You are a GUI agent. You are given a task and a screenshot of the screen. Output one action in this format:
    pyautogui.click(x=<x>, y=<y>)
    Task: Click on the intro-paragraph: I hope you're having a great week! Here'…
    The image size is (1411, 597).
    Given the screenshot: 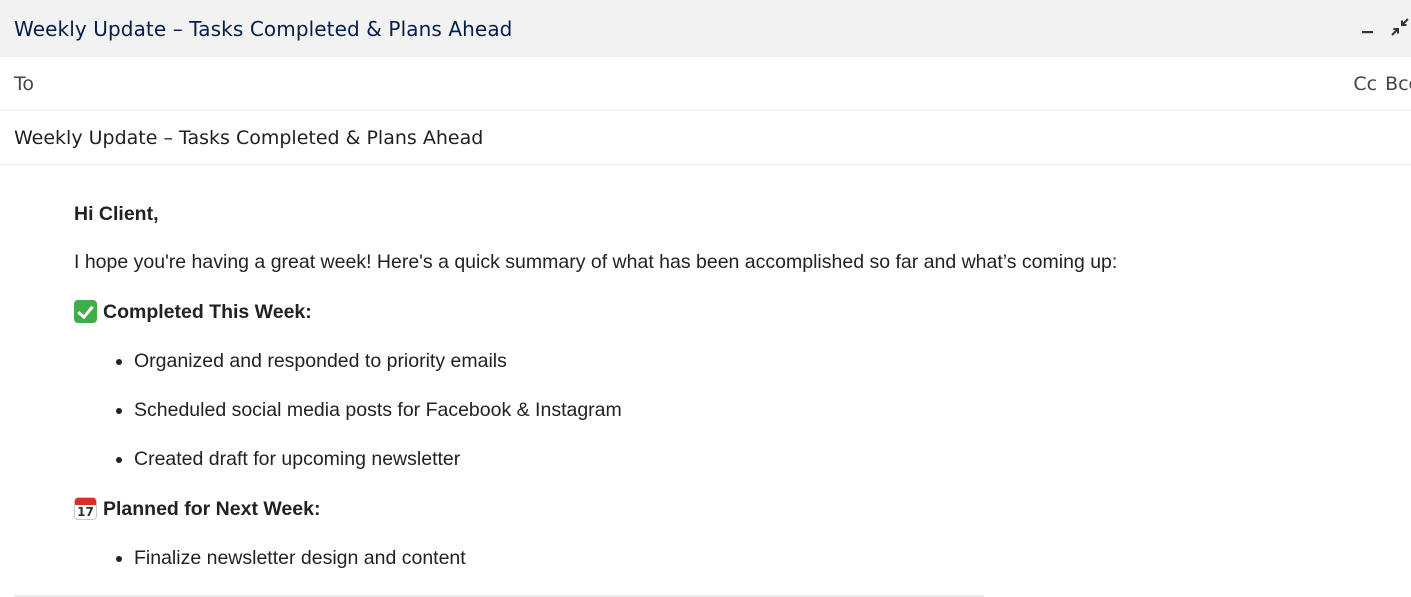 What is the action you would take?
    pyautogui.click(x=596, y=262)
    